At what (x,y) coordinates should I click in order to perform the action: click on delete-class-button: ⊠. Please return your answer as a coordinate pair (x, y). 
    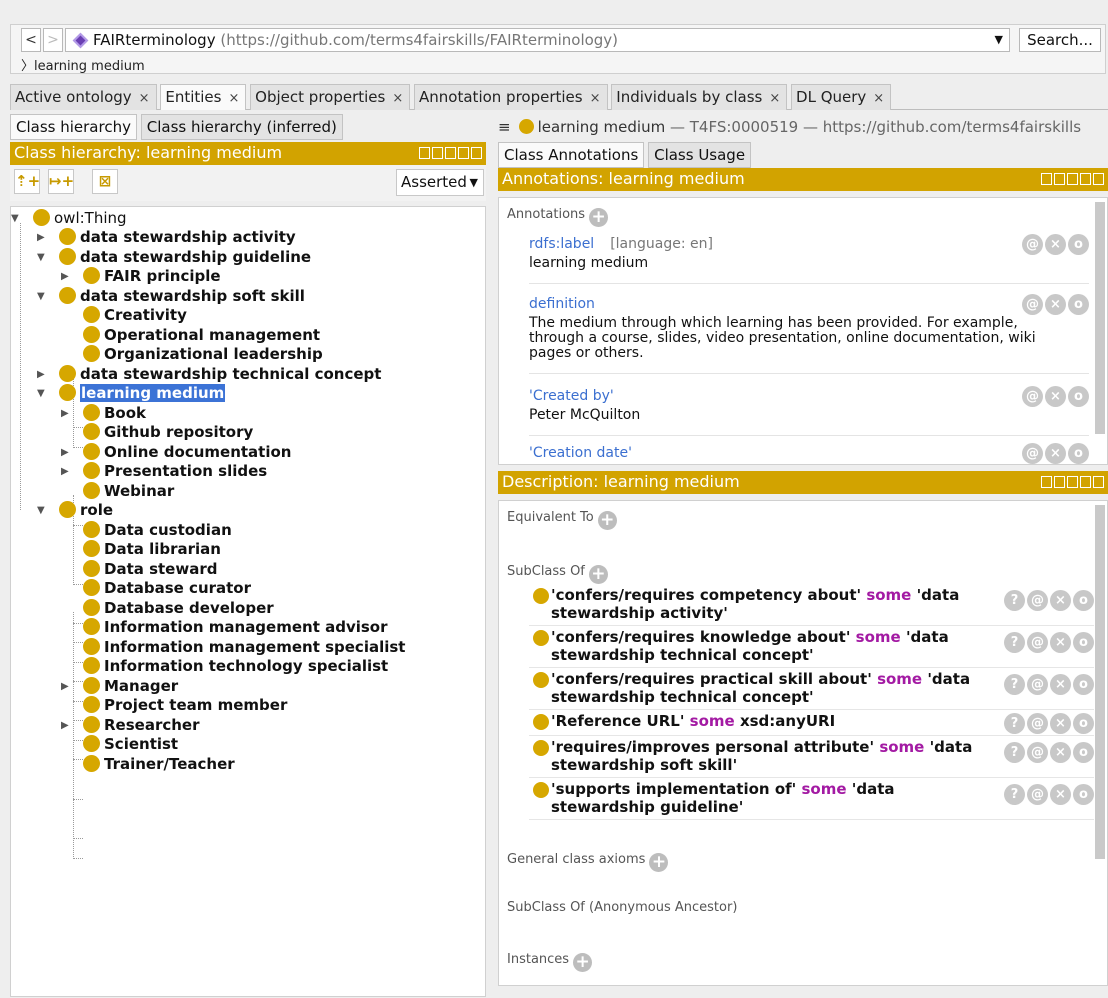
    Looking at the image, I should click on (105, 181).